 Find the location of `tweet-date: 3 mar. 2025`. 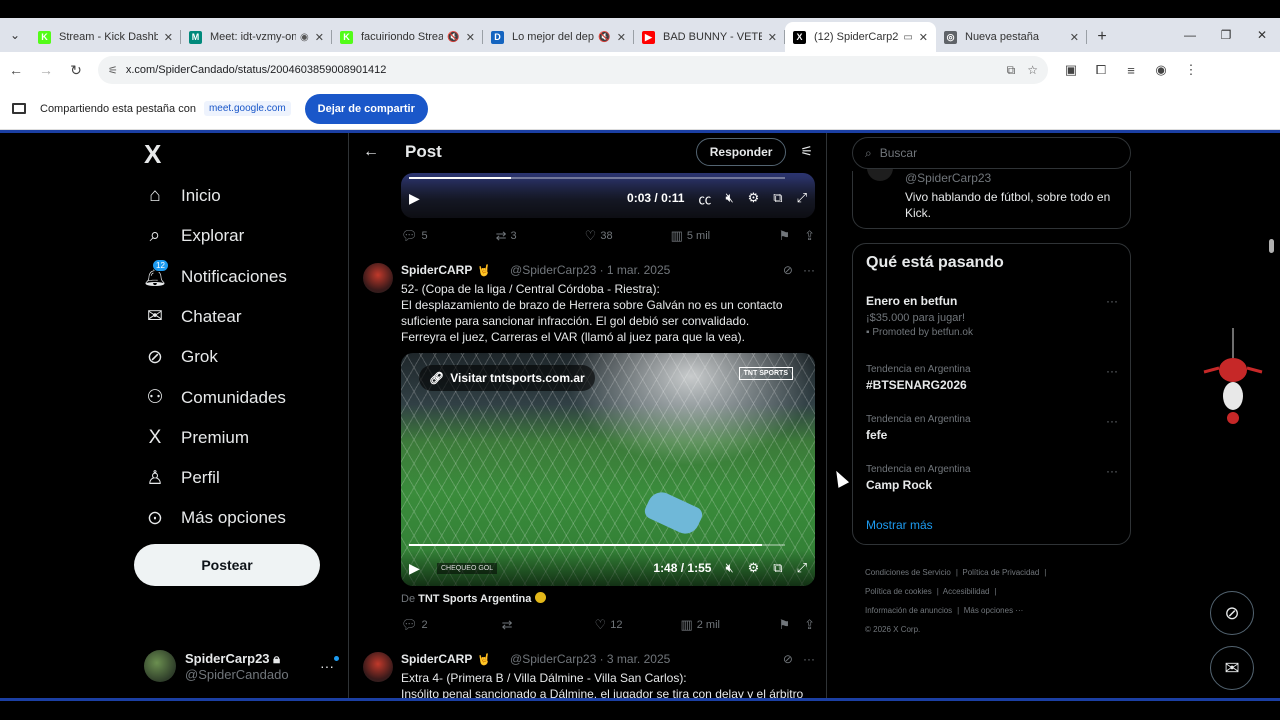

tweet-date: 3 mar. 2025 is located at coordinates (638, 659).